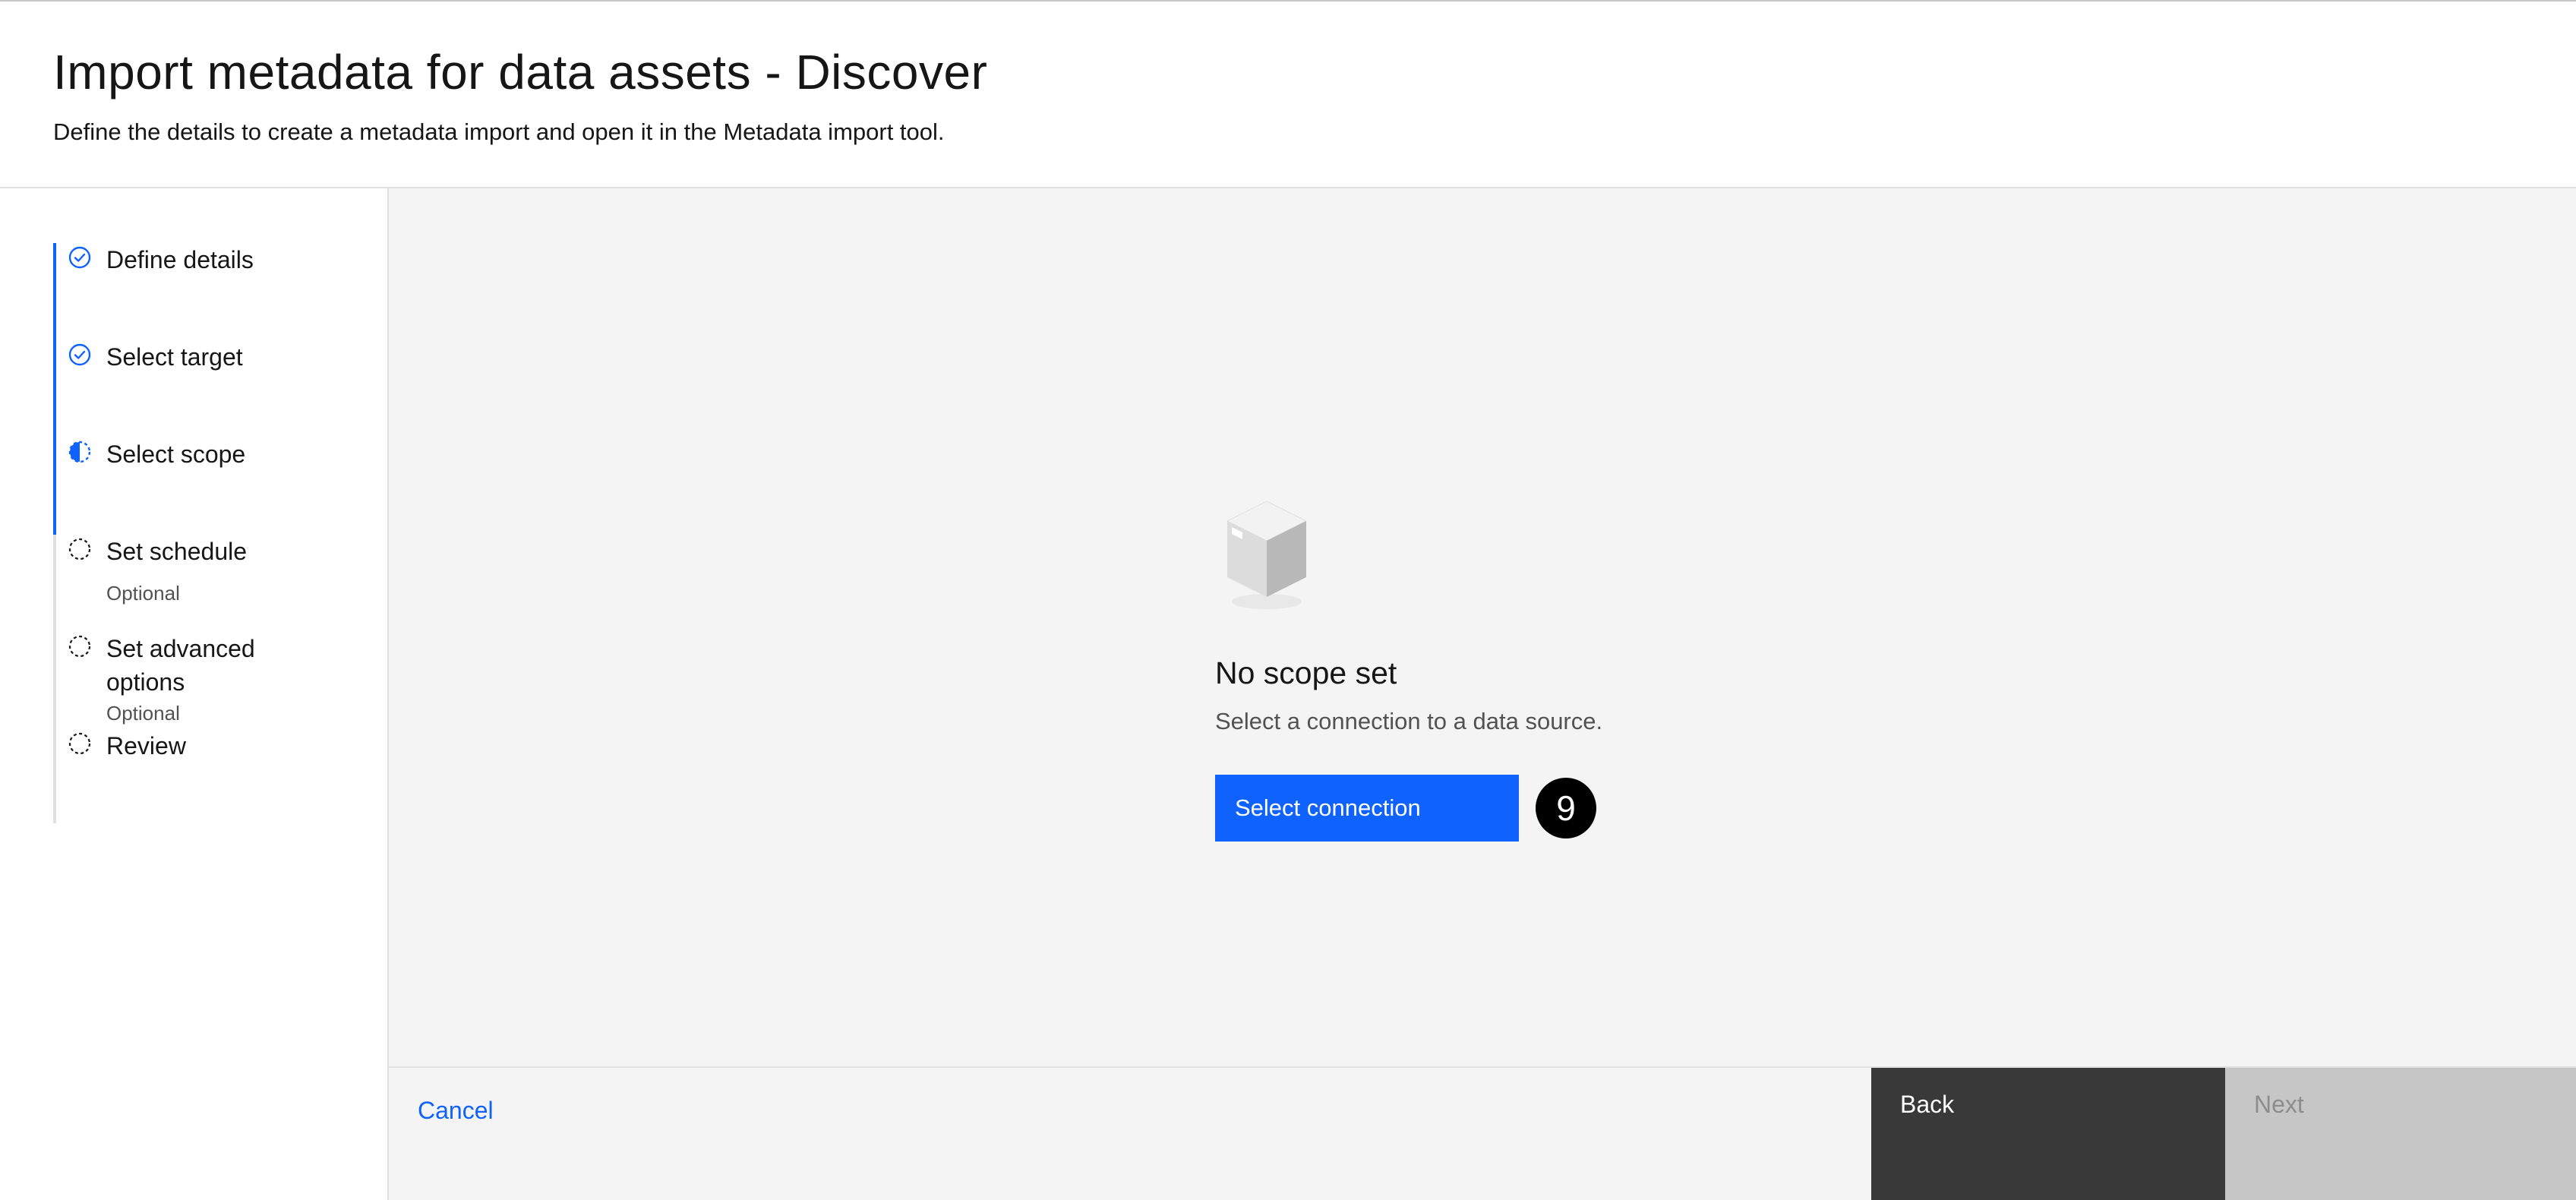  What do you see at coordinates (1483, 1133) in the screenshot?
I see `wizard-footer: Cancel Back Next` at bounding box center [1483, 1133].